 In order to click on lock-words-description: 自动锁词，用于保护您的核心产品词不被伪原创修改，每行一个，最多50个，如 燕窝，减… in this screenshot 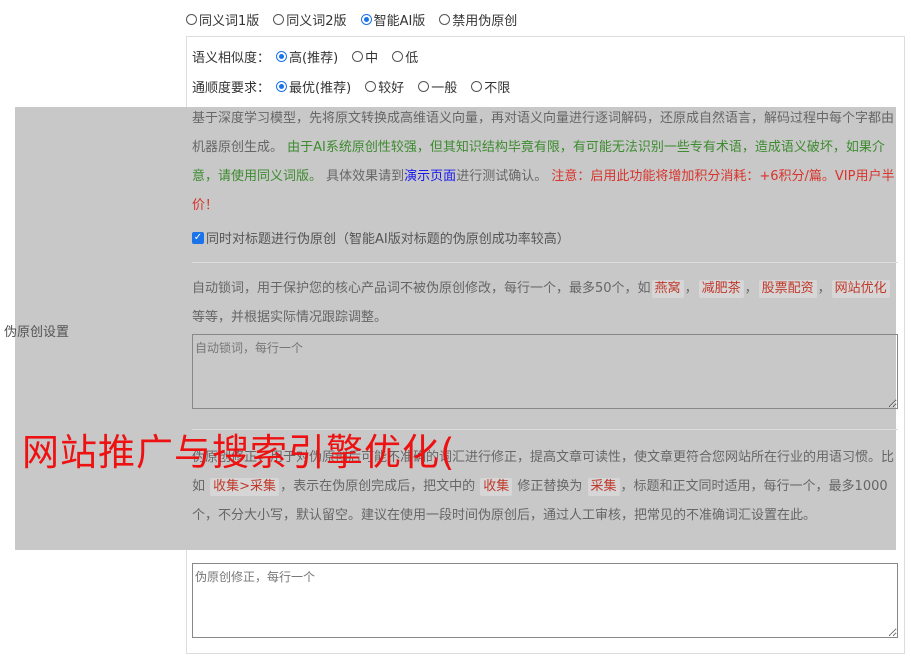, I will do `click(545, 303)`.